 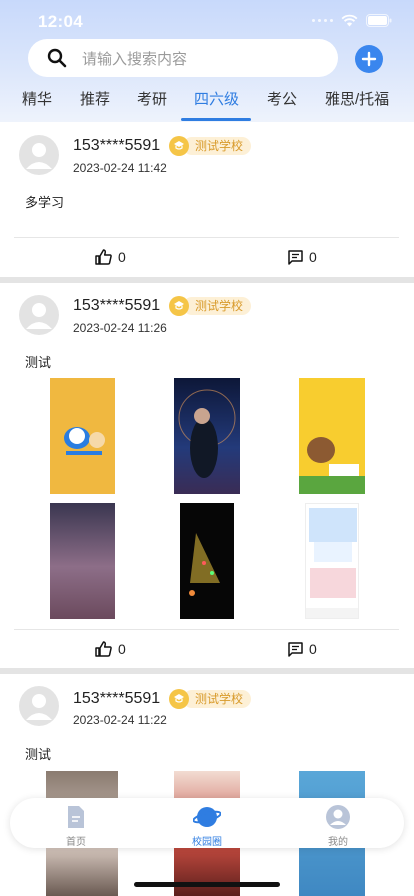 What do you see at coordinates (76, 817) in the screenshot?
I see `document-icon` at bounding box center [76, 817].